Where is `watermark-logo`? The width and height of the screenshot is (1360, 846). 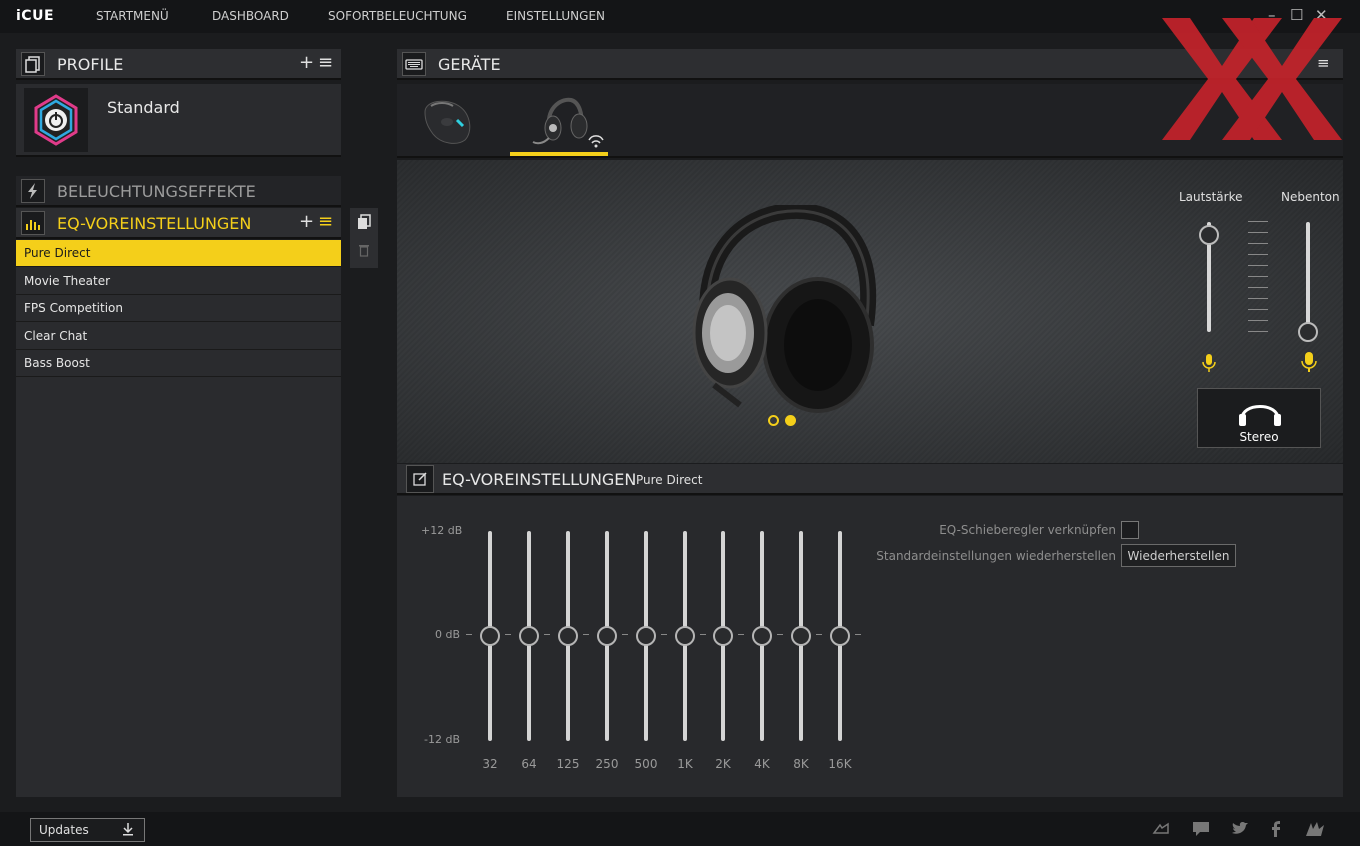
watermark-logo is located at coordinates (1252, 81).